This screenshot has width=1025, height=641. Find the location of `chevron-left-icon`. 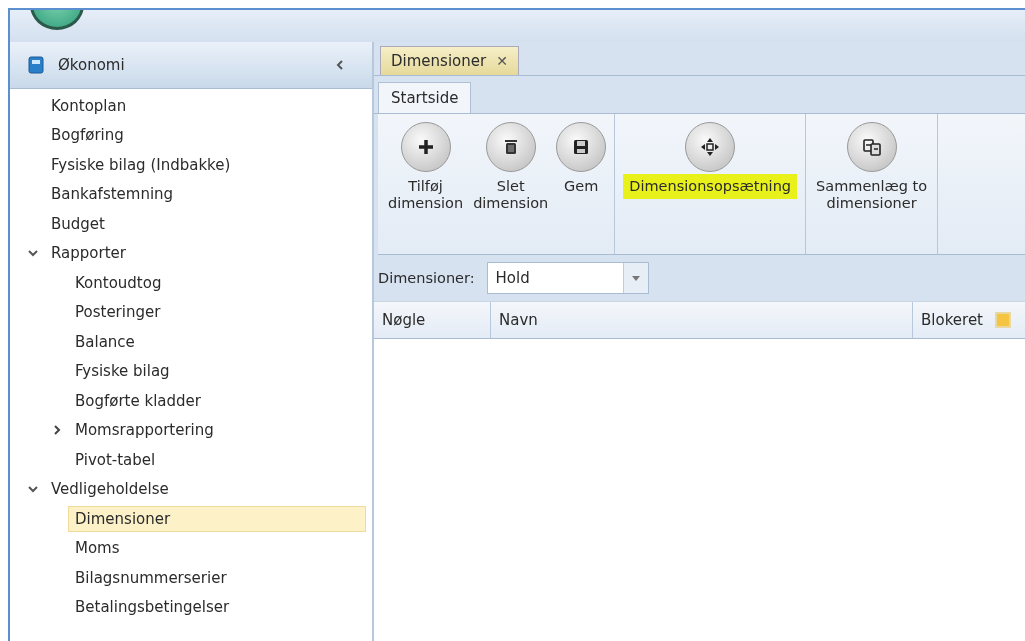

chevron-left-icon is located at coordinates (340, 65).